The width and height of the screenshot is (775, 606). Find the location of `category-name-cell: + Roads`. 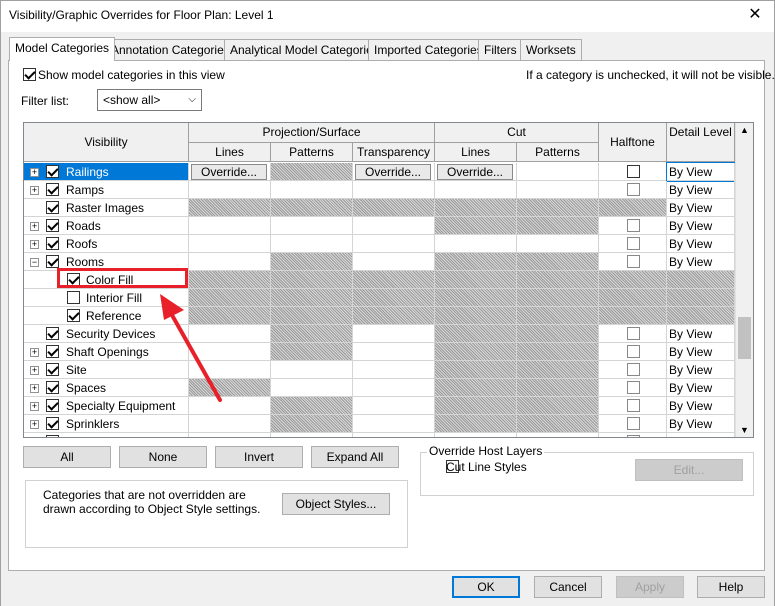

category-name-cell: + Roads is located at coordinates (106, 226).